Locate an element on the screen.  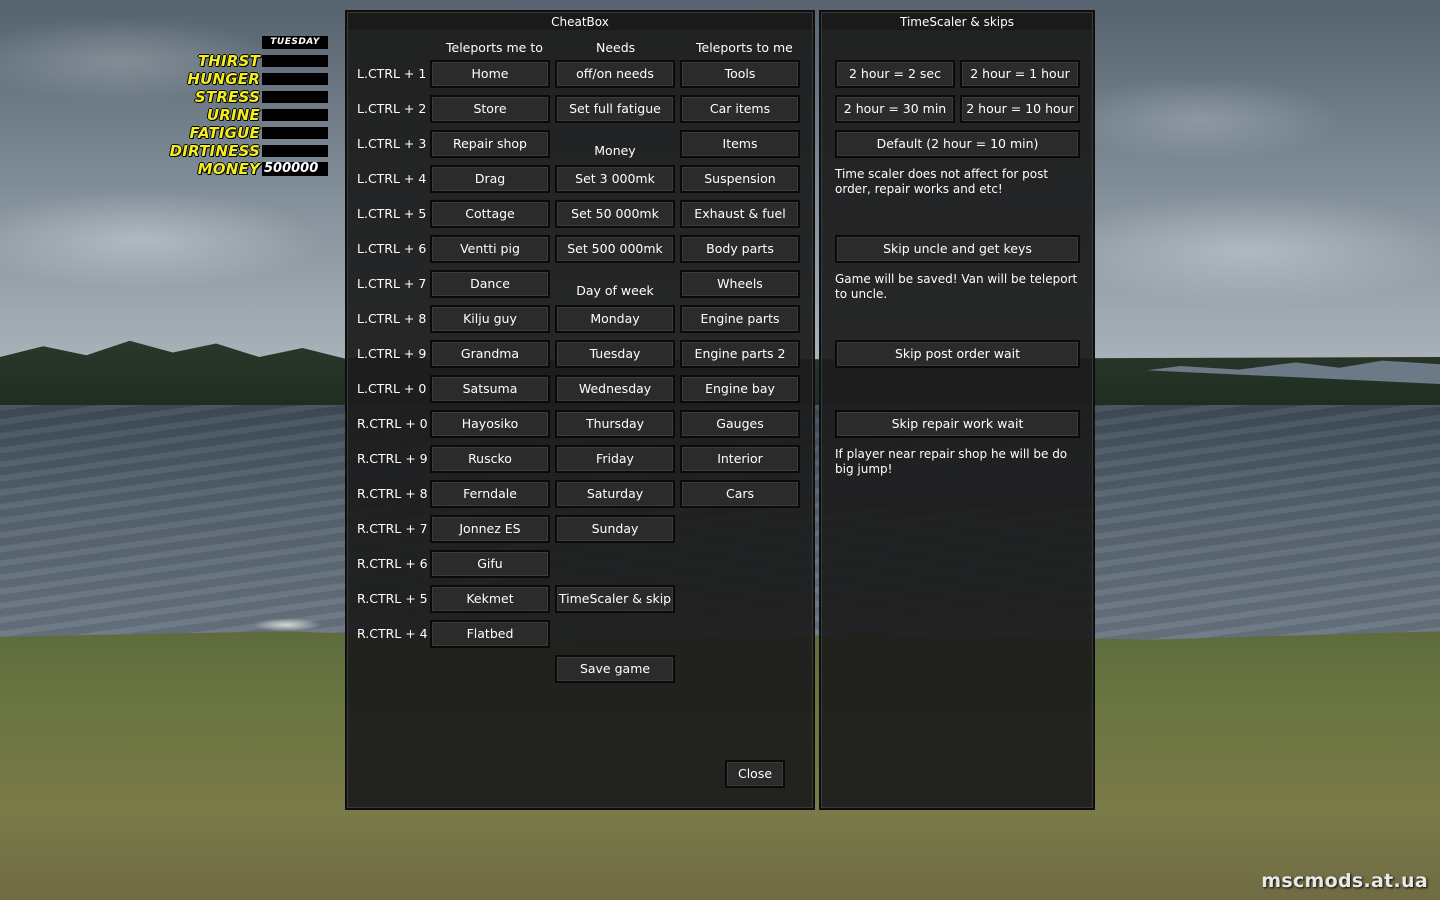
money-value: 500000 is located at coordinates (295, 169).